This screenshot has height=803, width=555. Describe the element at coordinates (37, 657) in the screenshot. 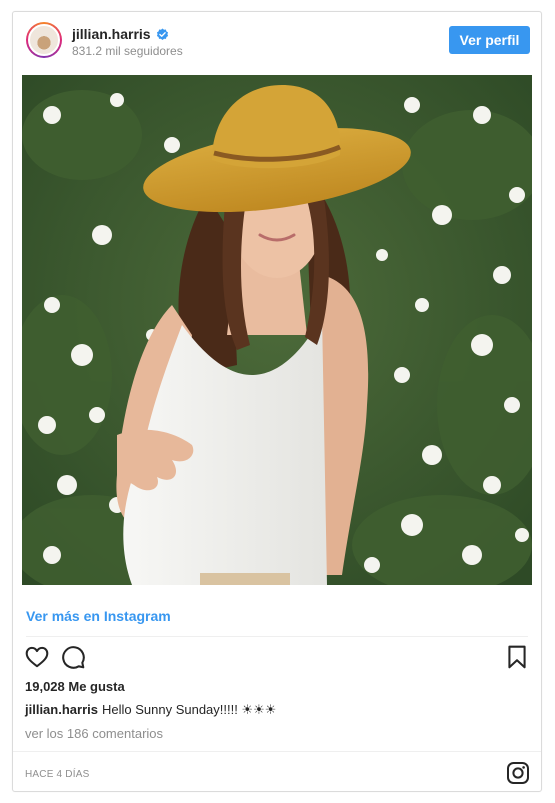

I see `heart-icon` at that location.